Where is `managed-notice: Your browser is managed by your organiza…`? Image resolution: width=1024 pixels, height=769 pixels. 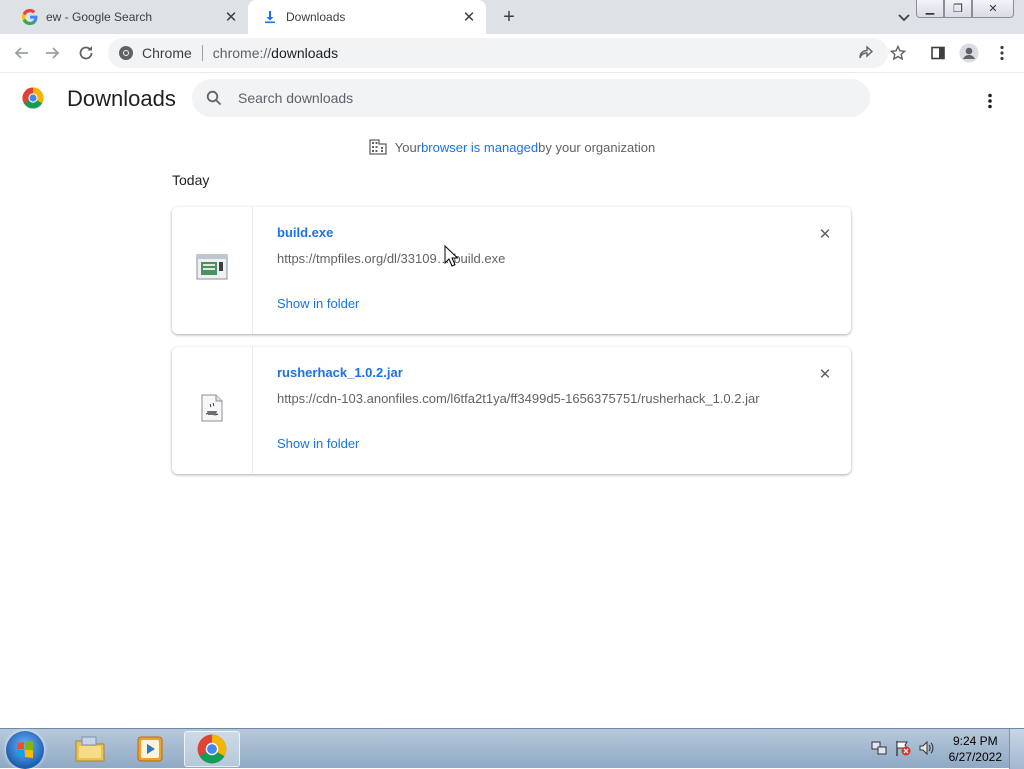 managed-notice: Your browser is managed by your organiza… is located at coordinates (512, 147).